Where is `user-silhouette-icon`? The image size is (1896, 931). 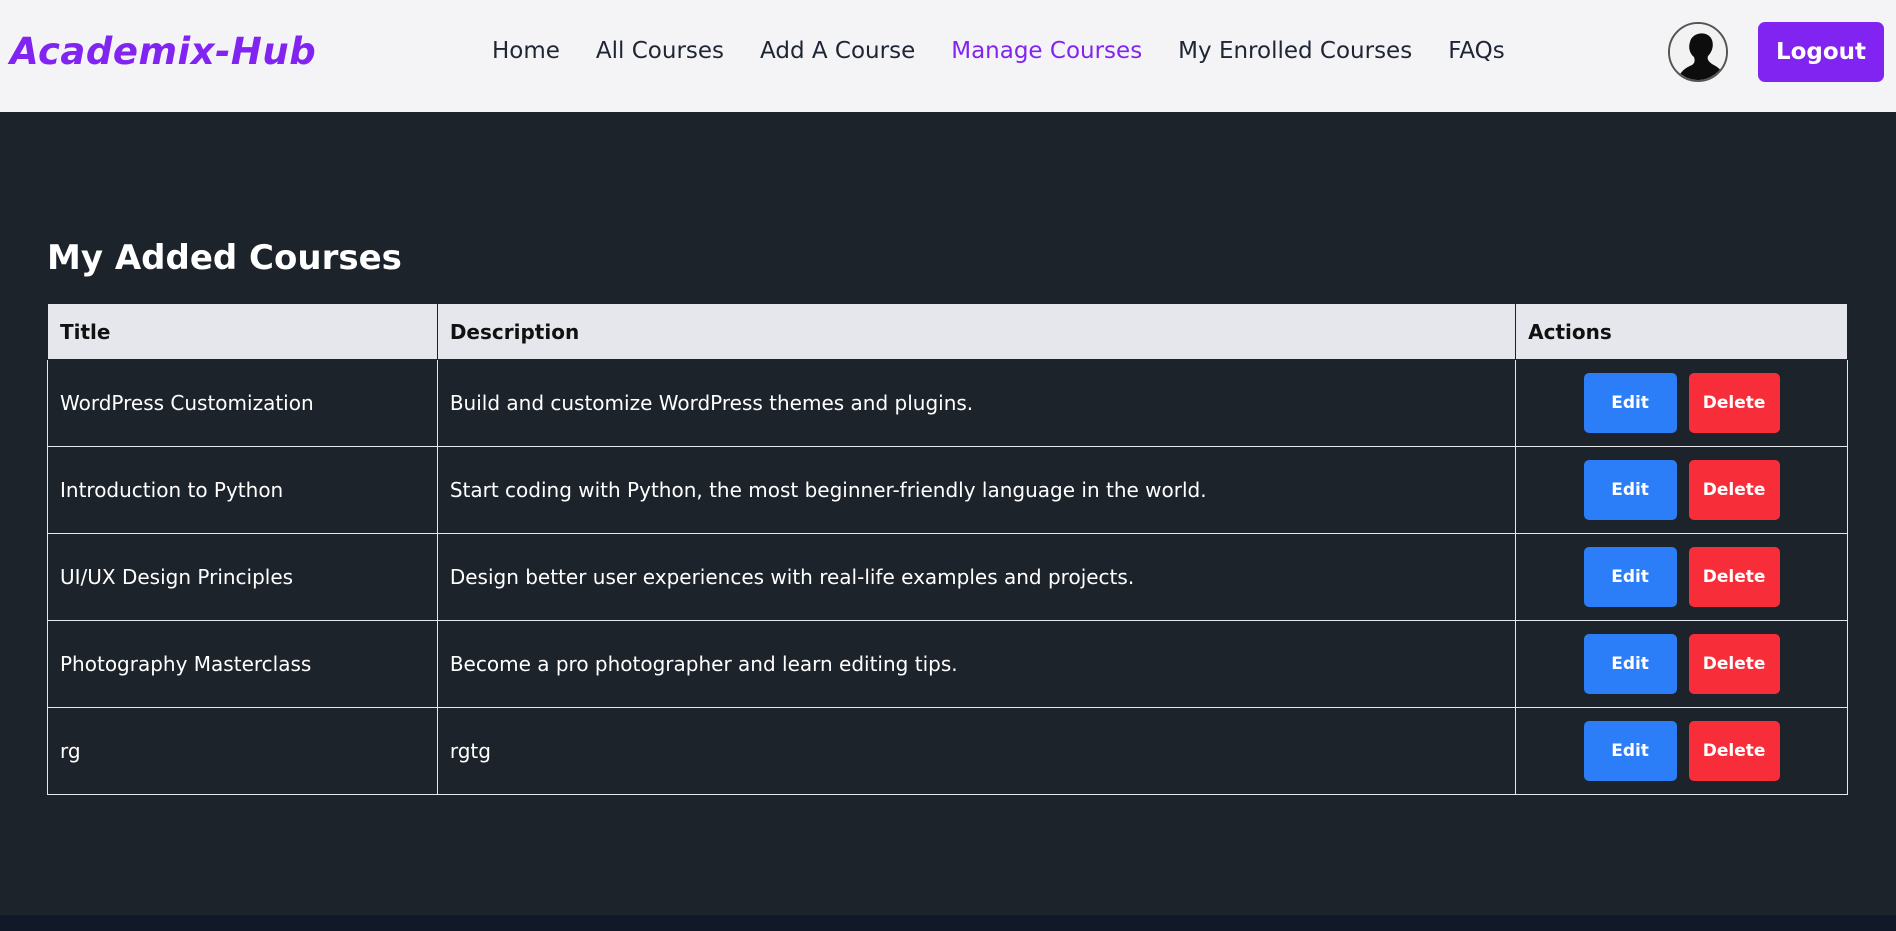
user-silhouette-icon is located at coordinates (1698, 52).